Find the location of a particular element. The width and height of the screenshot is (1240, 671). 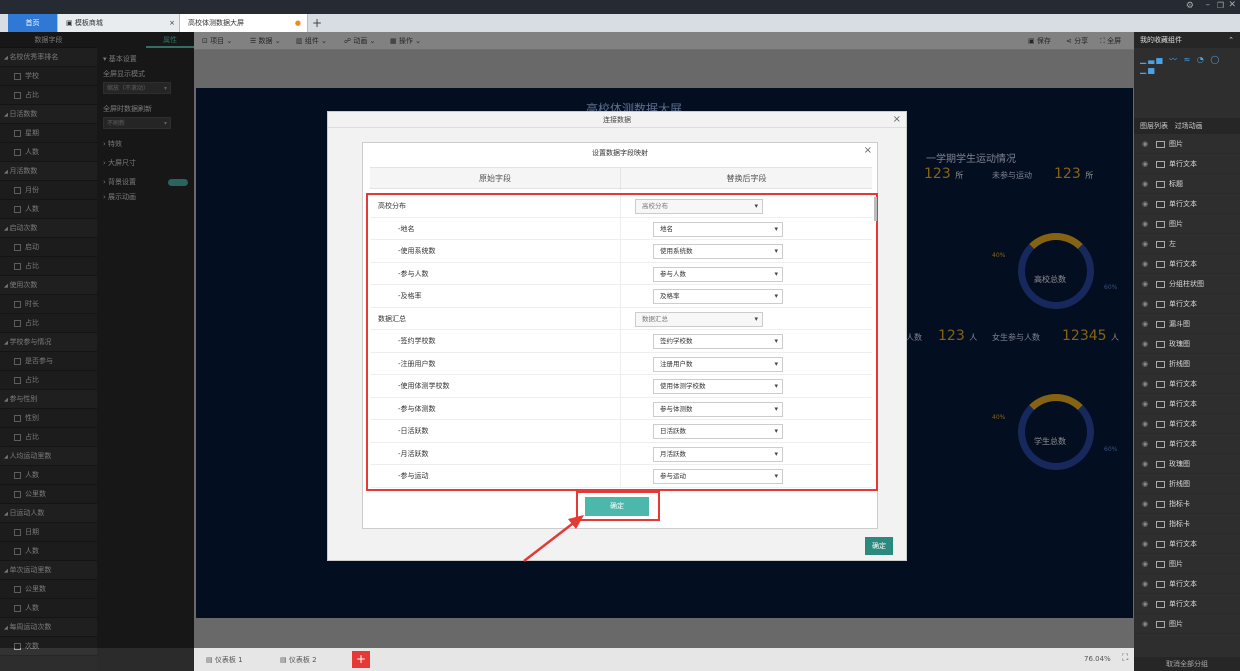

tab-home: 首页 is located at coordinates (33, 23).